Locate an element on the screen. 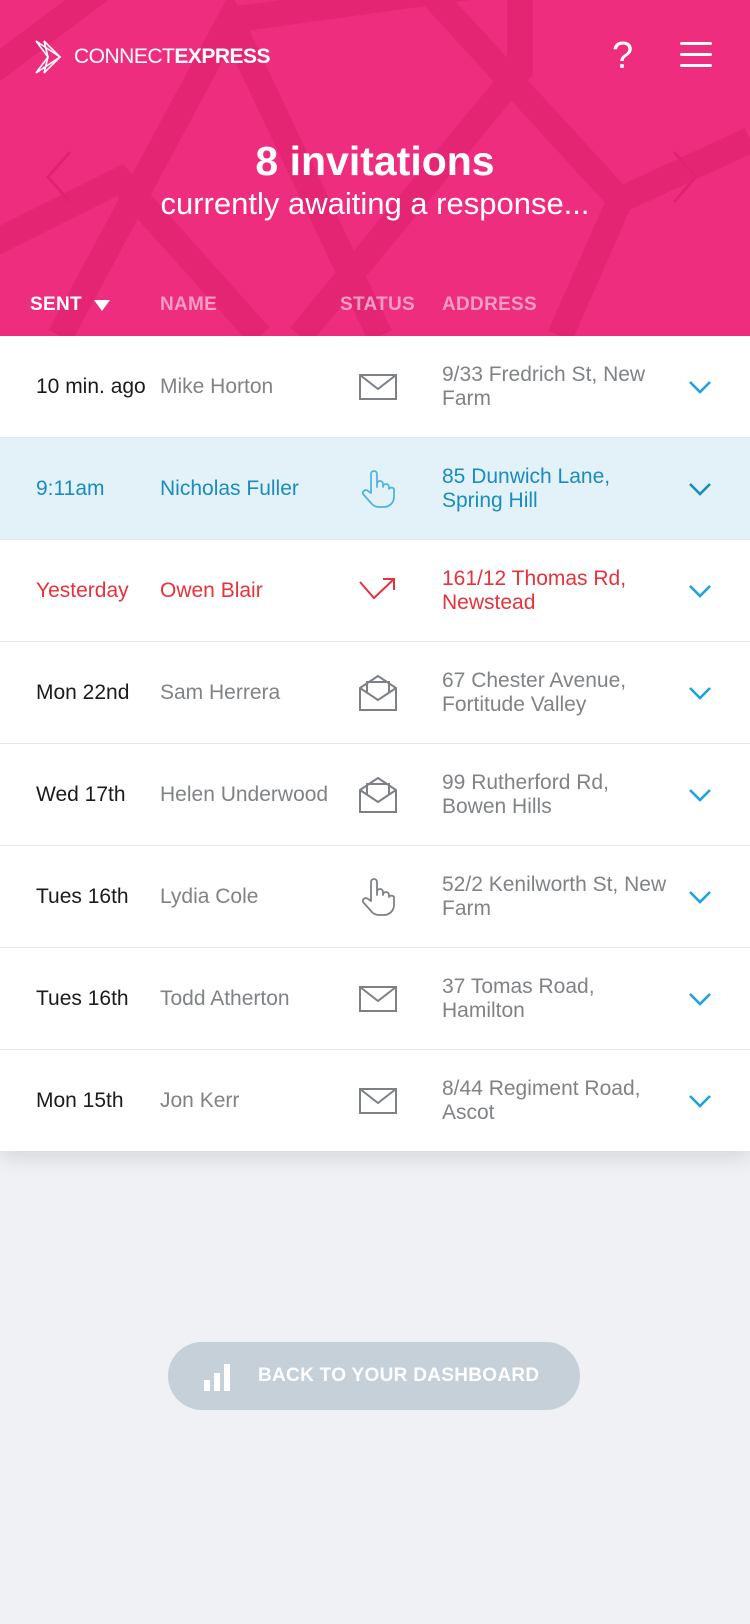 The height and width of the screenshot is (1624, 750). recipient-name: Helen Underwood is located at coordinates (244, 794).